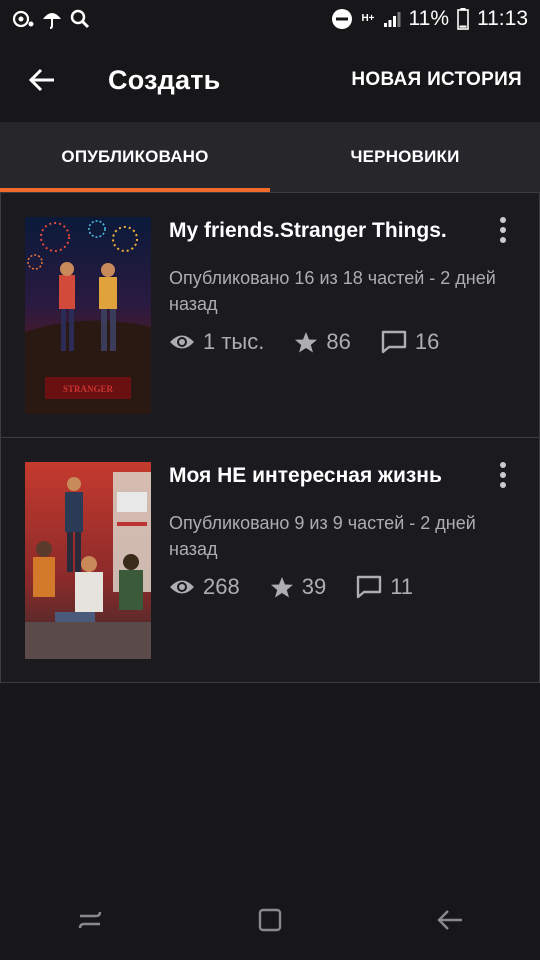  Describe the element at coordinates (384, 587) in the screenshot. I see `comments-stat: 11` at that location.